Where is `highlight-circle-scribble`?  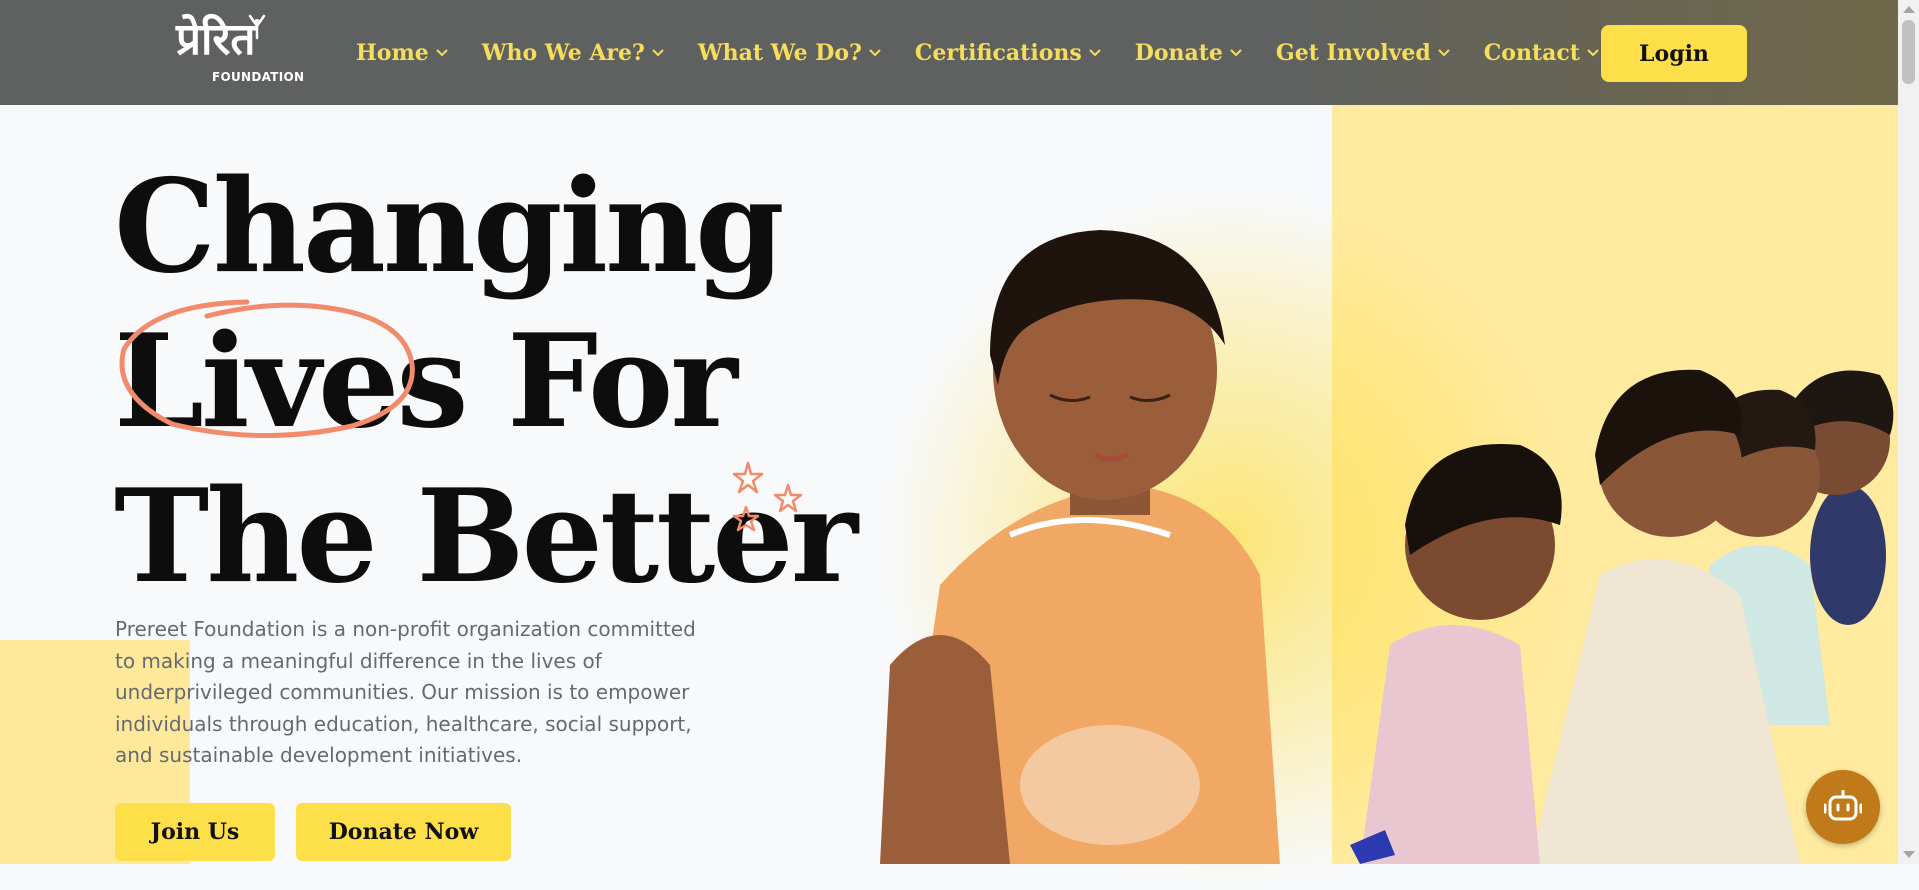
highlight-circle-scribble is located at coordinates (267, 368).